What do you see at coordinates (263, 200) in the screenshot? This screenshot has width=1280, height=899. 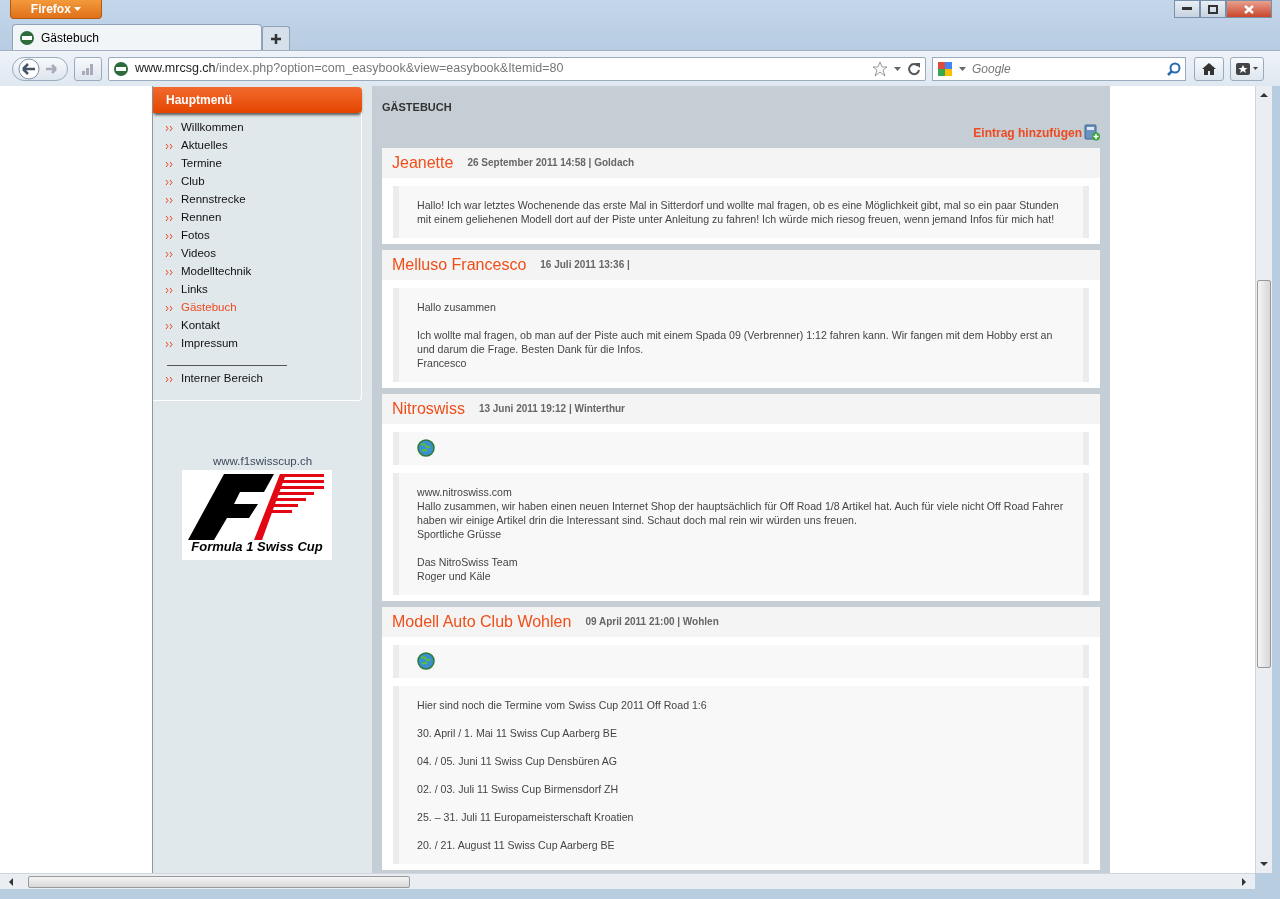 I see `menu-item: Rennstrecke` at bounding box center [263, 200].